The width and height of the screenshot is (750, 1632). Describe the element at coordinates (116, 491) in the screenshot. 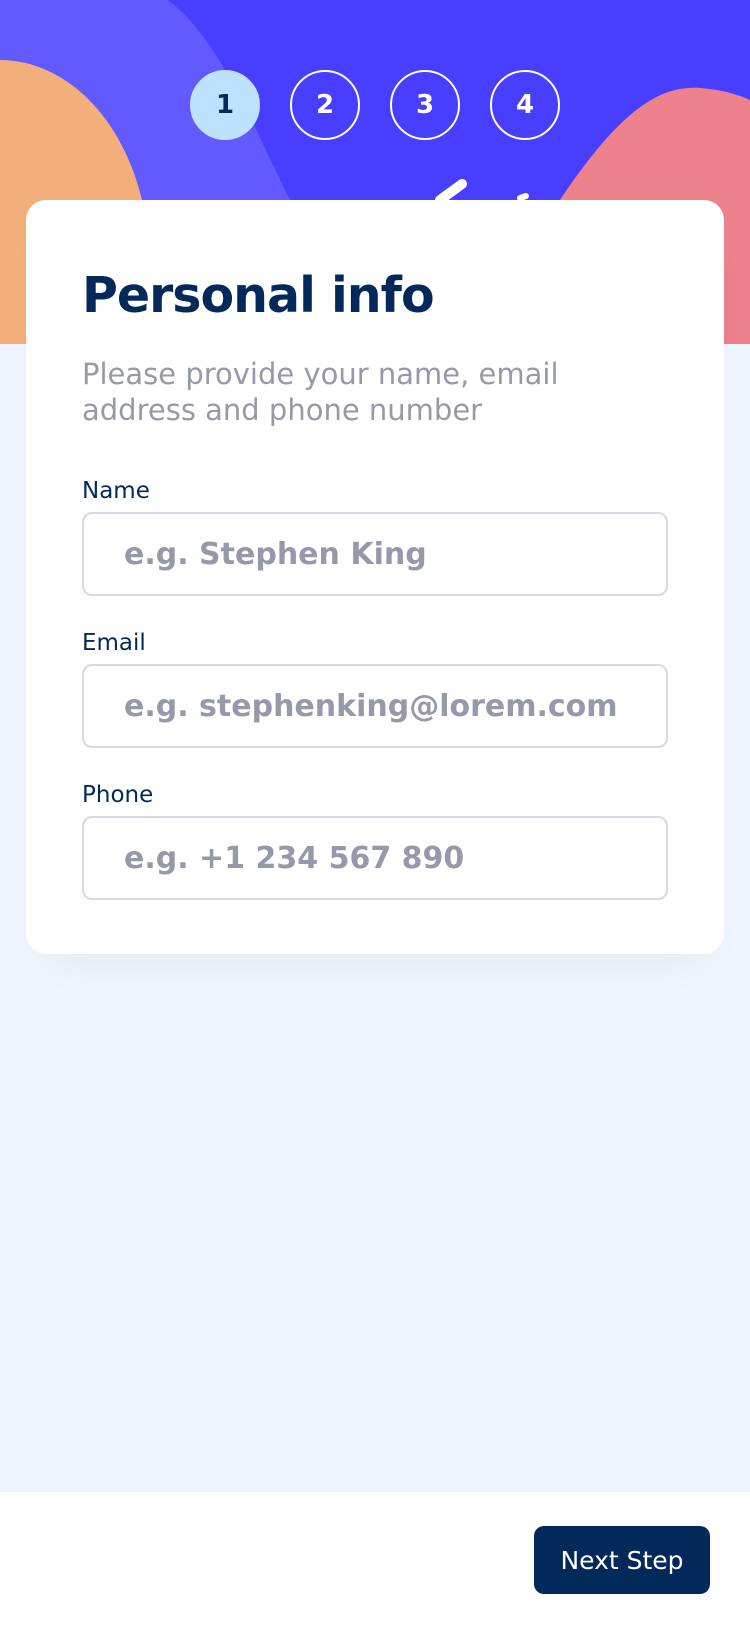

I see `name-label: Name` at that location.